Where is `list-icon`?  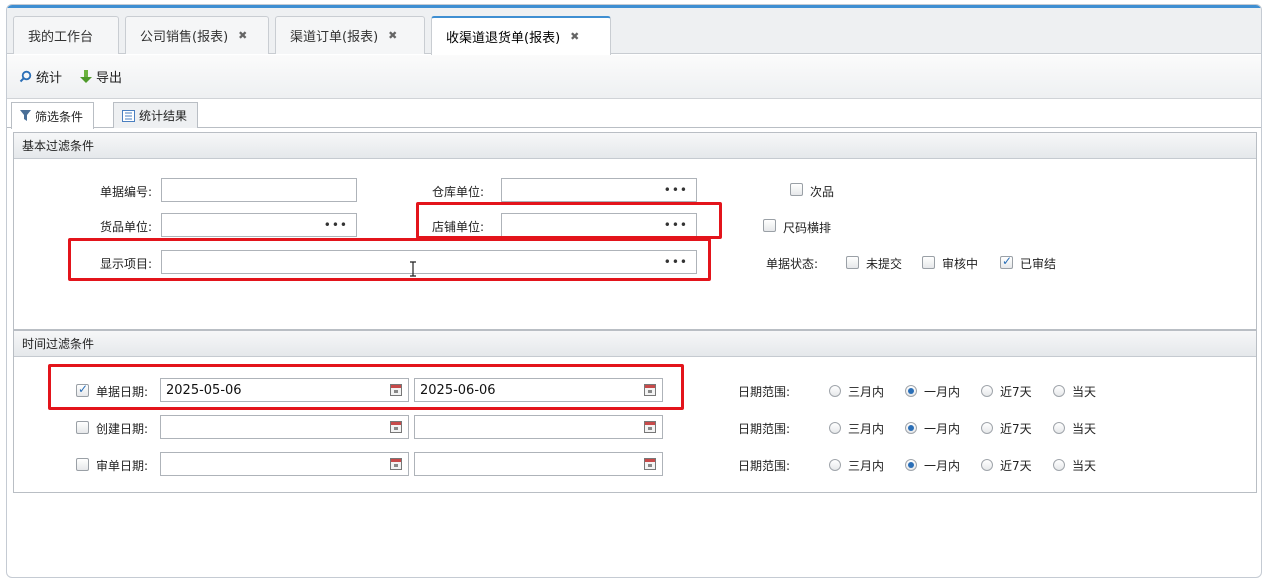
list-icon is located at coordinates (128, 115).